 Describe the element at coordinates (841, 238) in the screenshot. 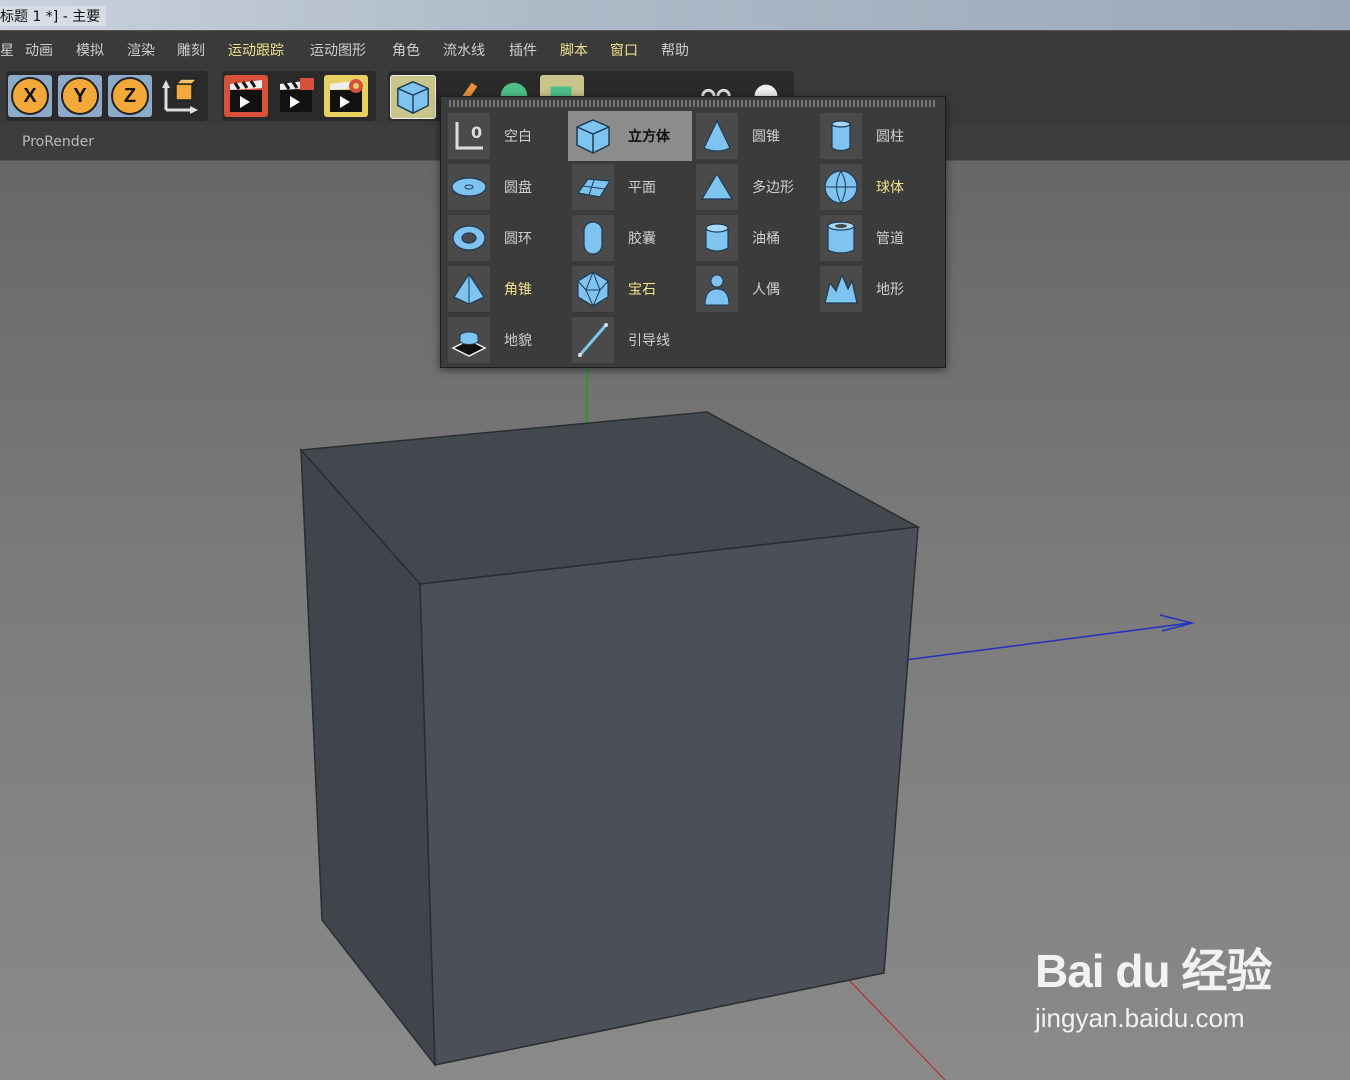

I see `tube-icon` at that location.